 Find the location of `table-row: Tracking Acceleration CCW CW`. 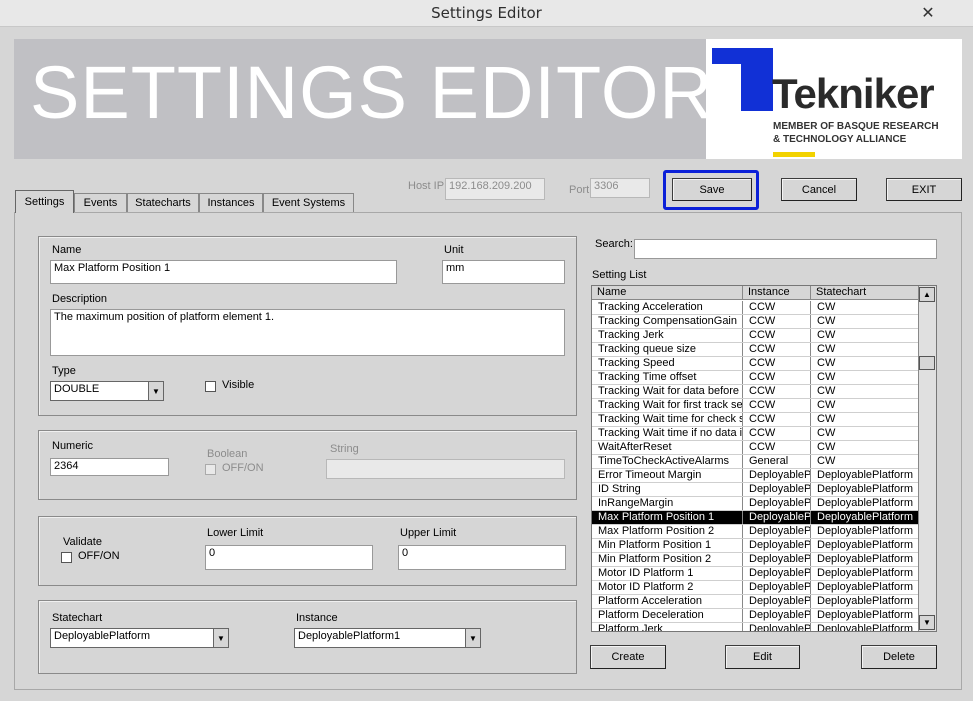

table-row: Tracking Acceleration CCW CW is located at coordinates (756, 308).